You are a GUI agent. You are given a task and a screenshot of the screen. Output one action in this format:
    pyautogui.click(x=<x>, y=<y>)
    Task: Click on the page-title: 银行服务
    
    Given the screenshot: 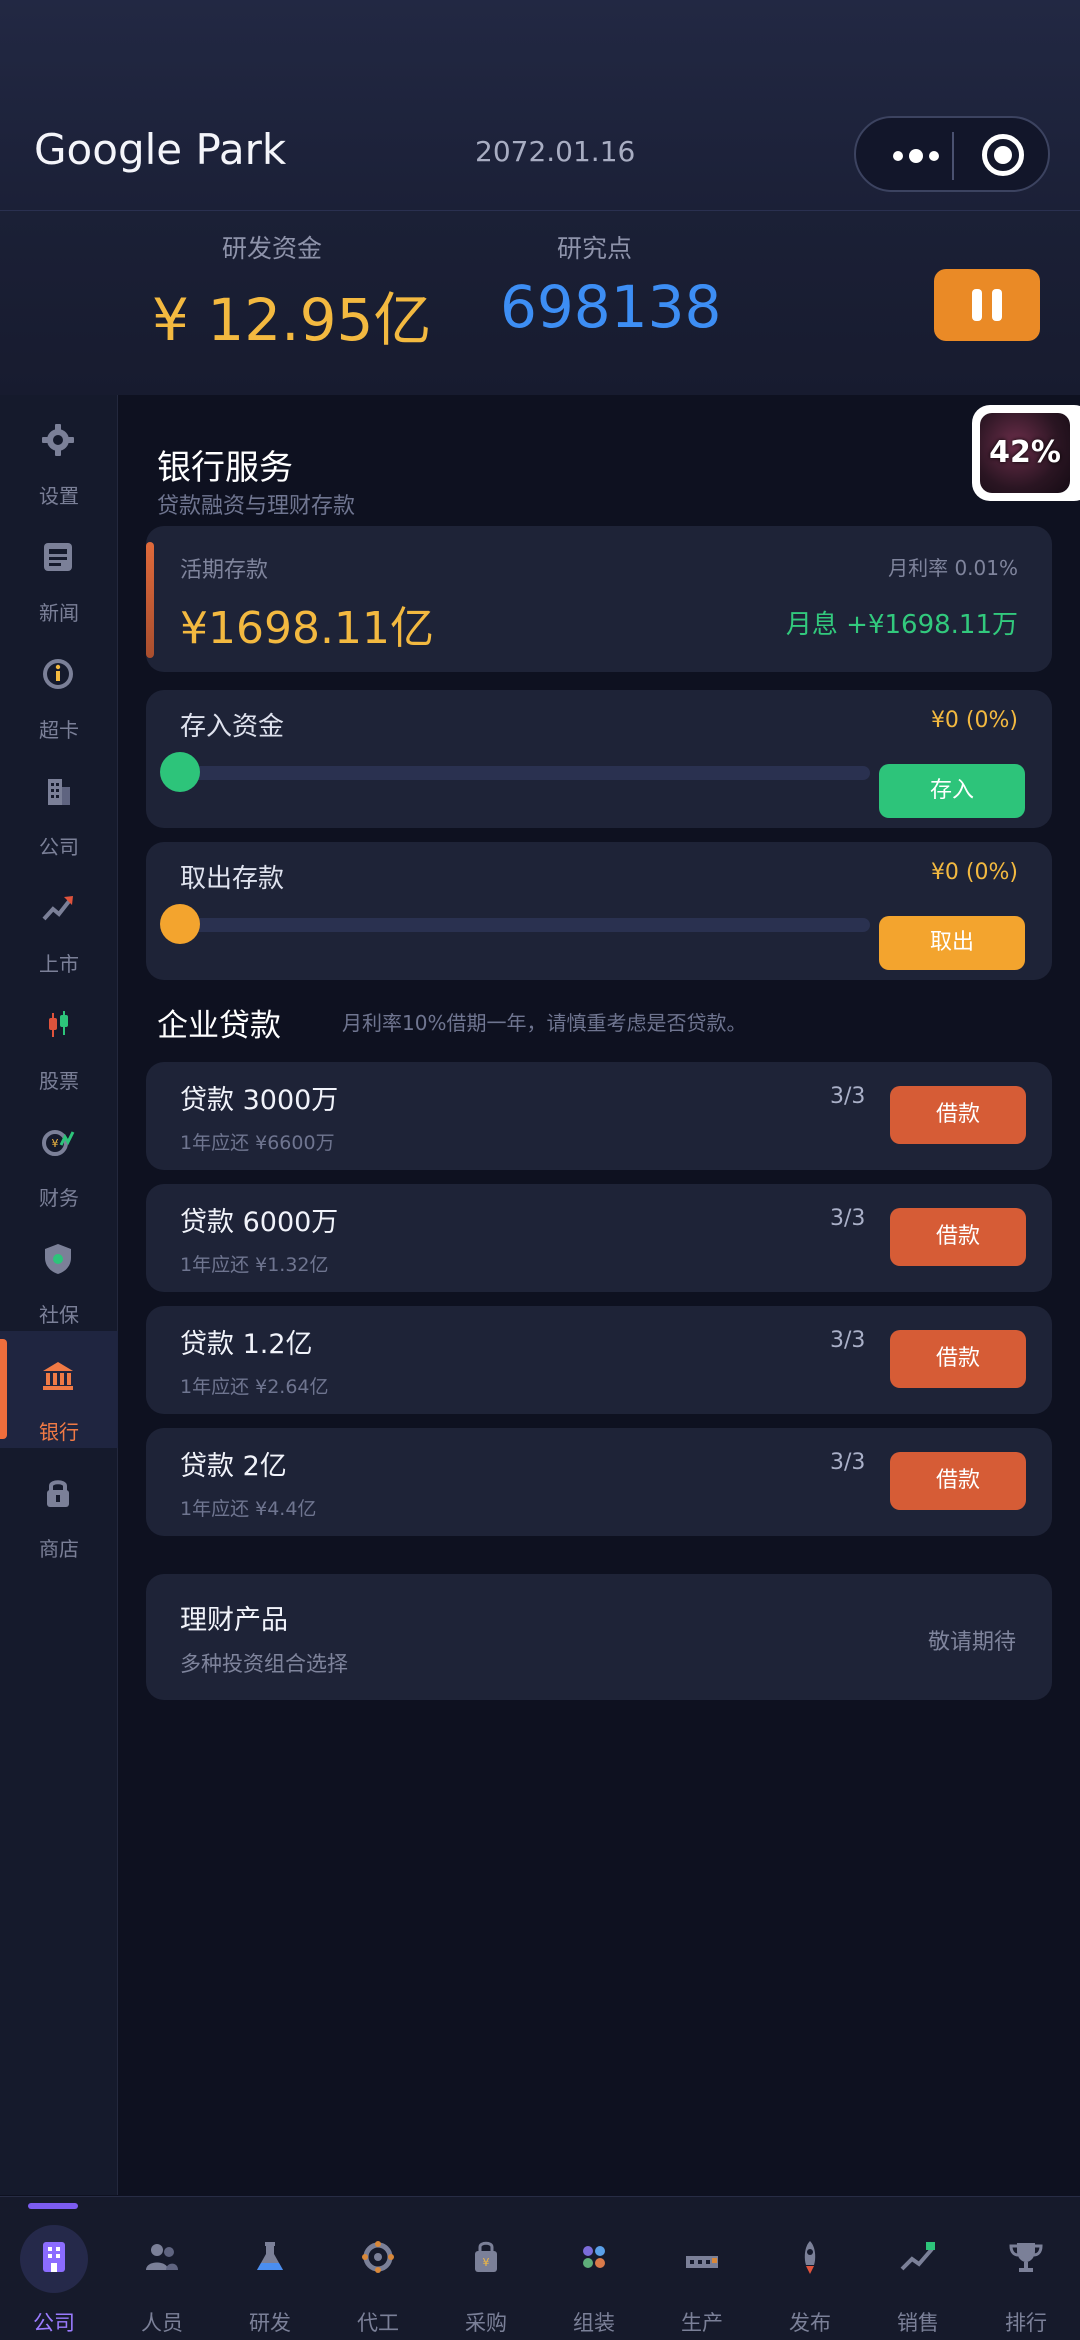 What is the action you would take?
    pyautogui.click(x=225, y=468)
    